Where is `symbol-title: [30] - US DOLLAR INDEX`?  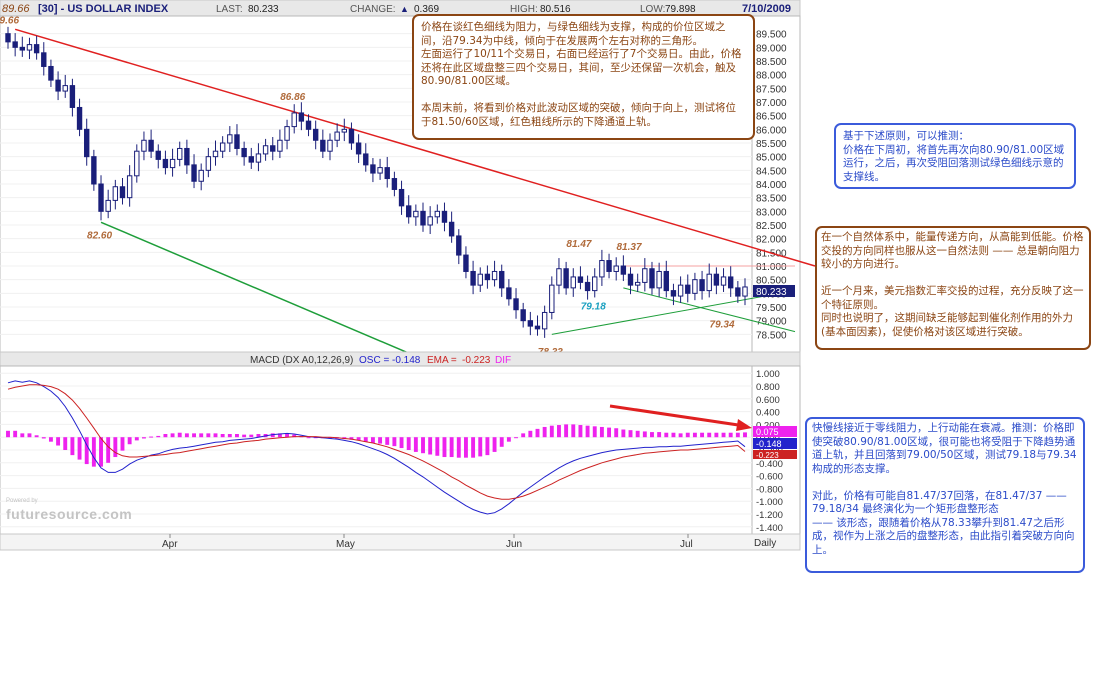 symbol-title: [30] - US DOLLAR INDEX is located at coordinates (103, 9).